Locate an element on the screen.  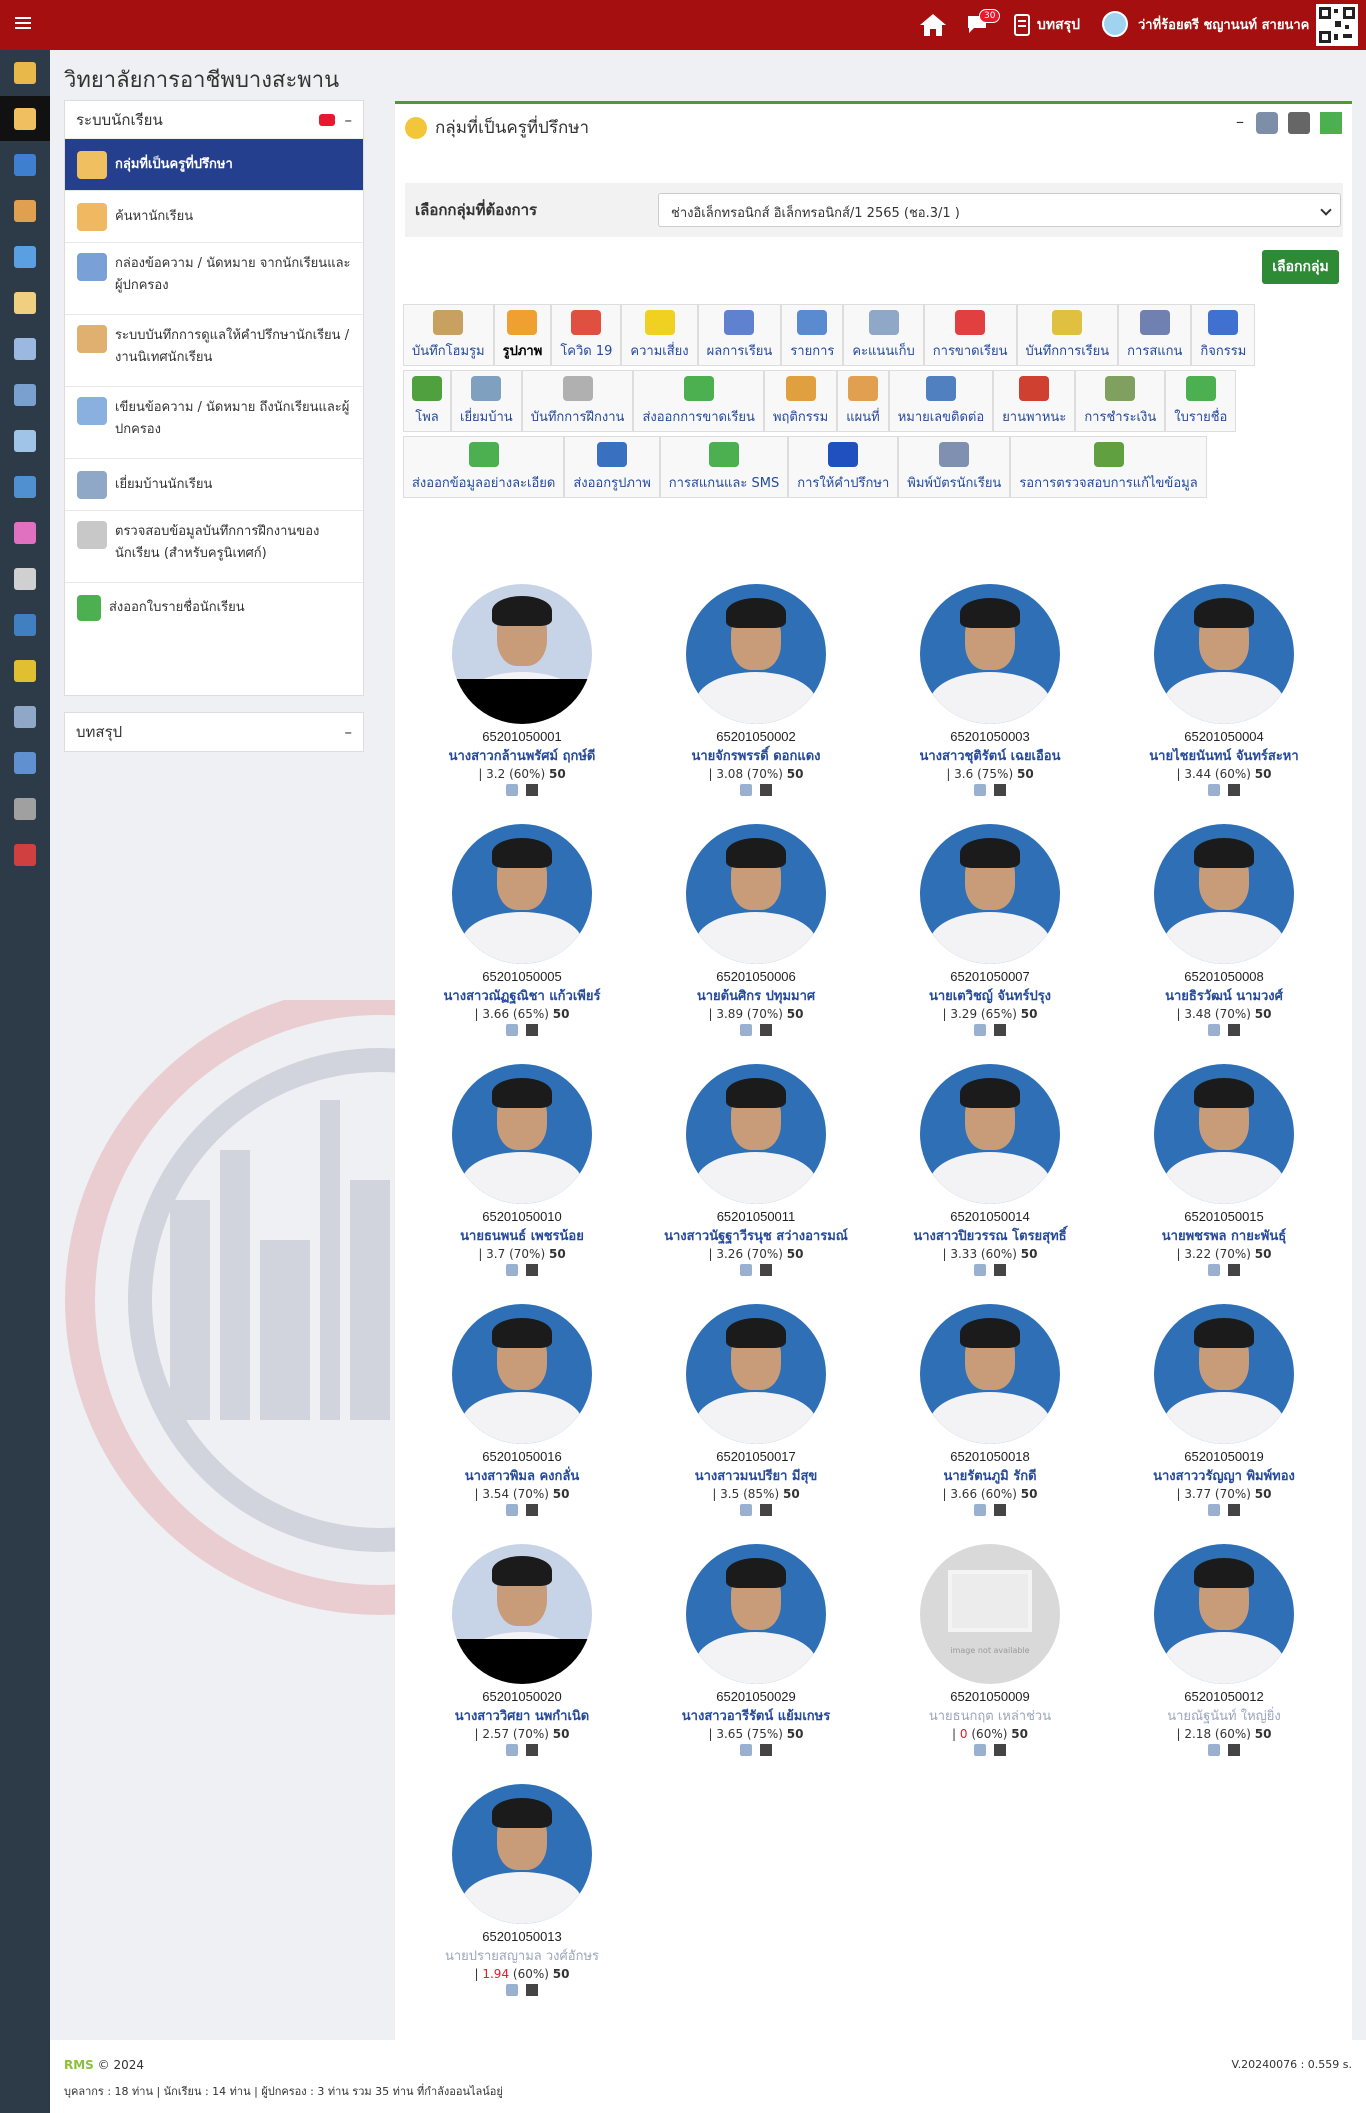
student-name: นายรัตนภูมิ รักดี is located at coordinates (990, 1475).